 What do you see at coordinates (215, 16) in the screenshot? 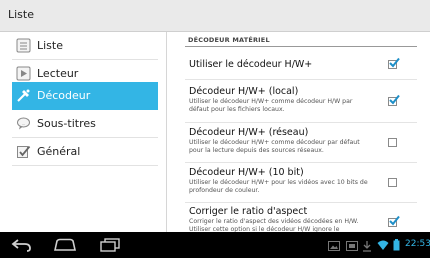
I see `action-bar: Liste` at bounding box center [215, 16].